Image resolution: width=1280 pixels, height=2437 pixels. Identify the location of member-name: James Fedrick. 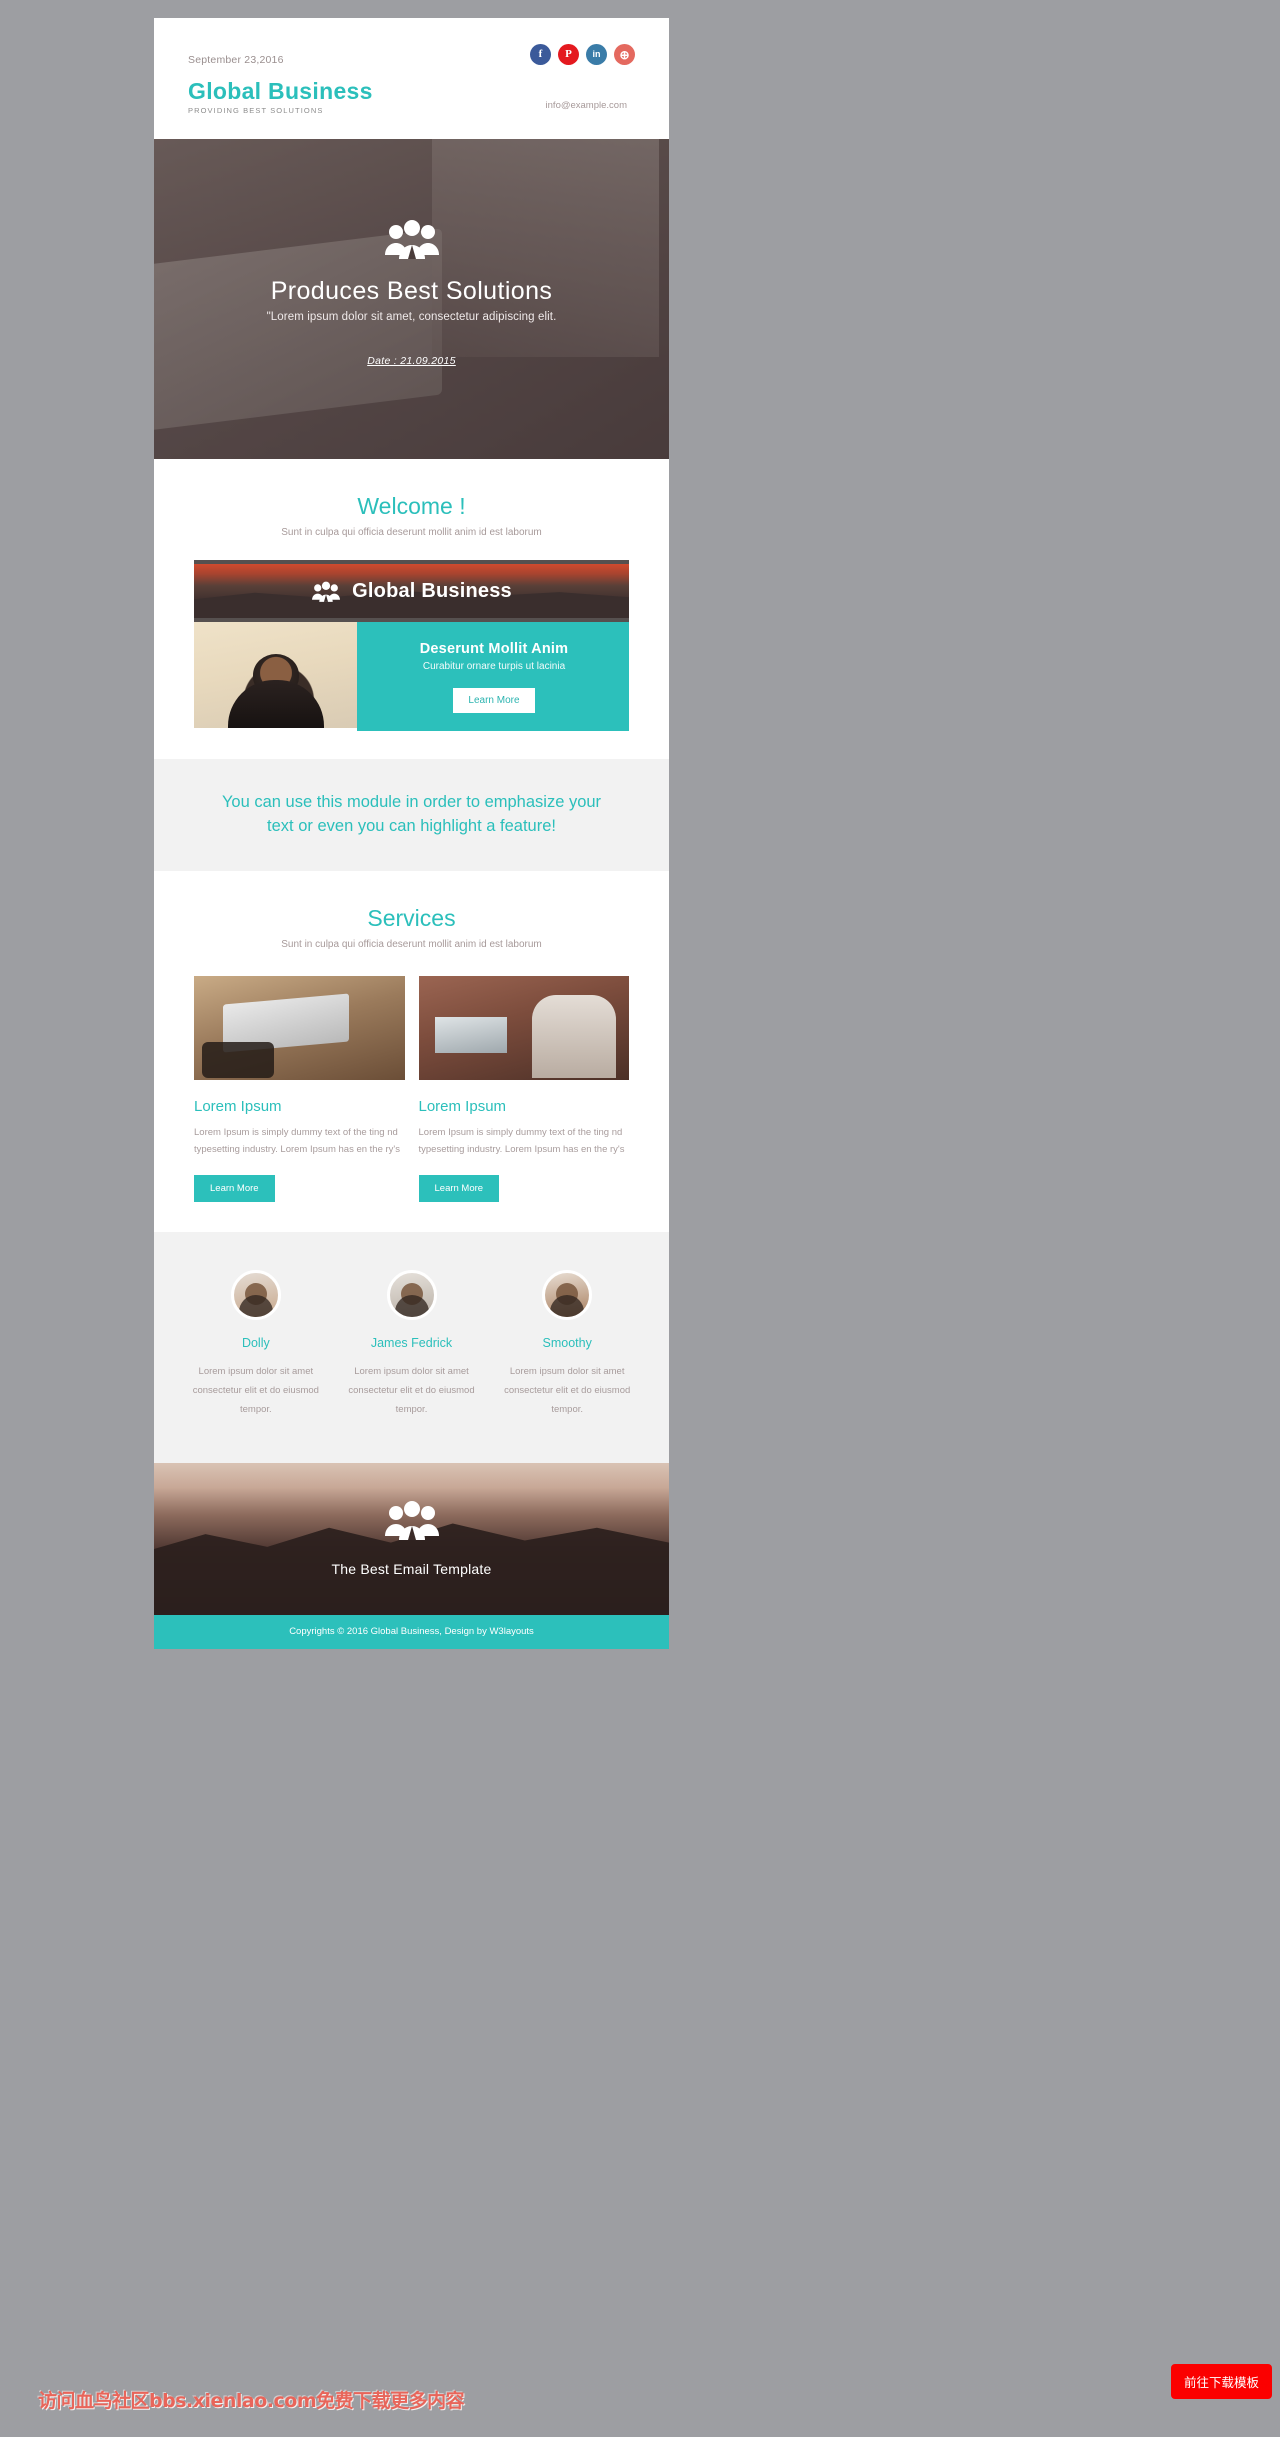
(411, 1342).